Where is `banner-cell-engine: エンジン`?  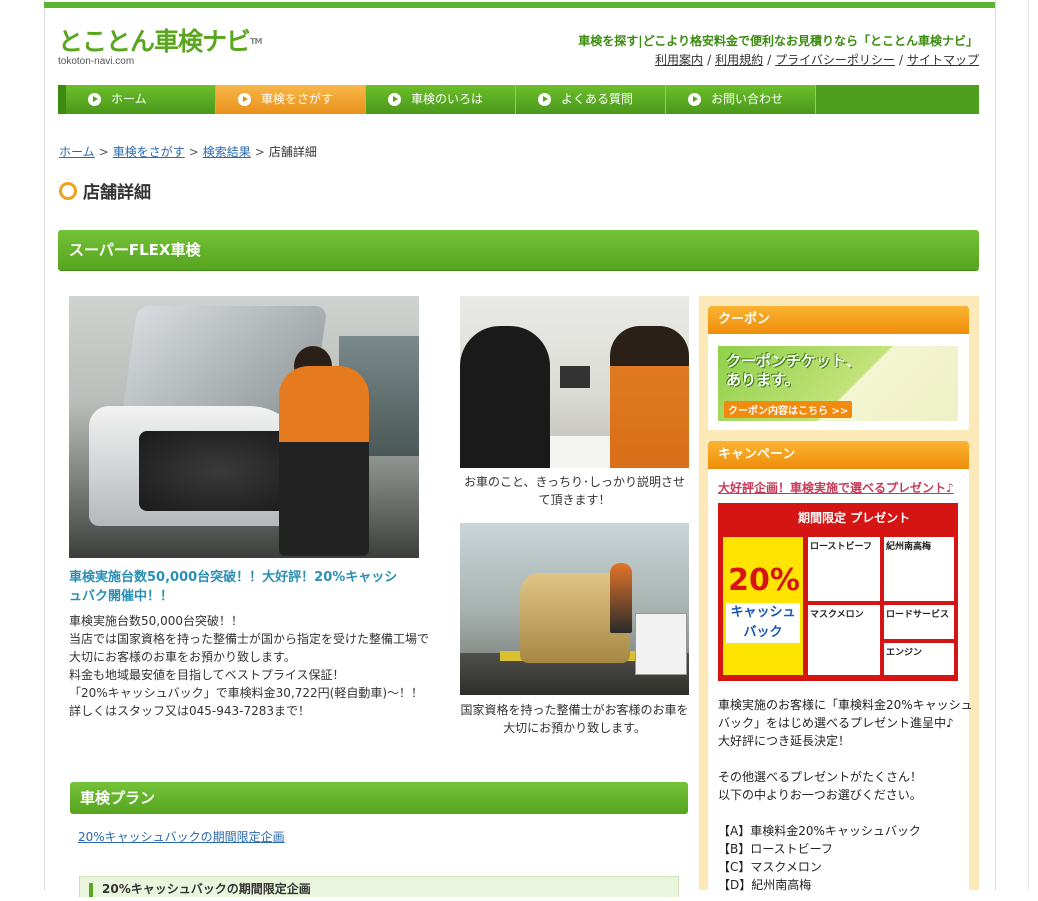
banner-cell-engine: エンジン is located at coordinates (919, 659).